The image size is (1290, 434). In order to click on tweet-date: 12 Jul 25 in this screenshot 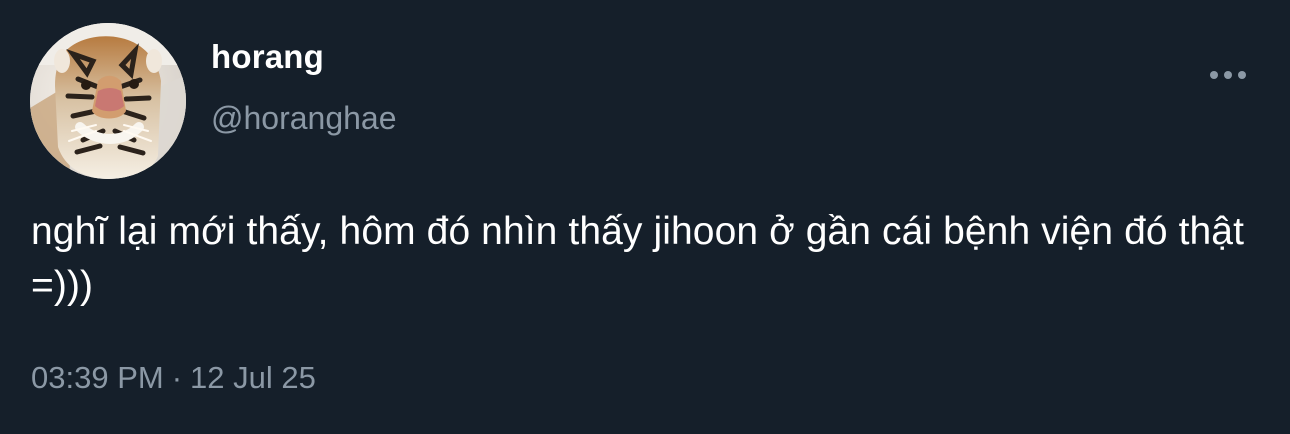, I will do `click(253, 377)`.